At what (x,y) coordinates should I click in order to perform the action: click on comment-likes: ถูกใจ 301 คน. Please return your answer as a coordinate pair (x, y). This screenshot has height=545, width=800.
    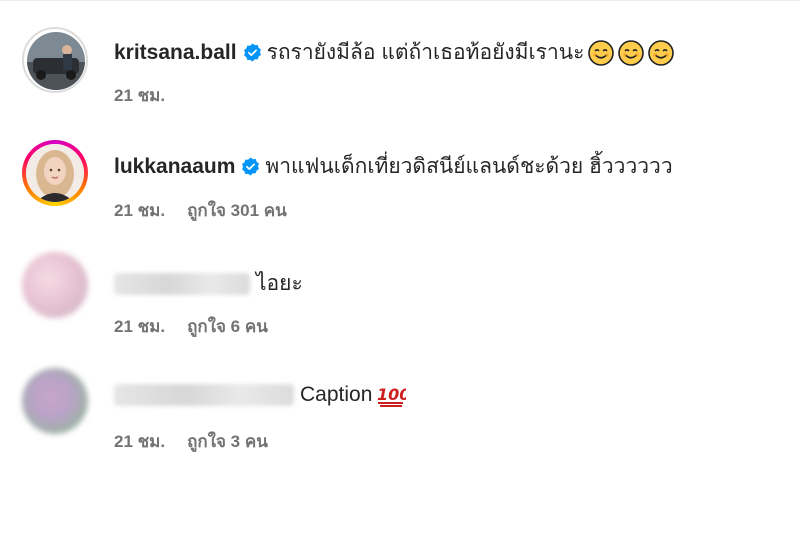
    Looking at the image, I should click on (237, 210).